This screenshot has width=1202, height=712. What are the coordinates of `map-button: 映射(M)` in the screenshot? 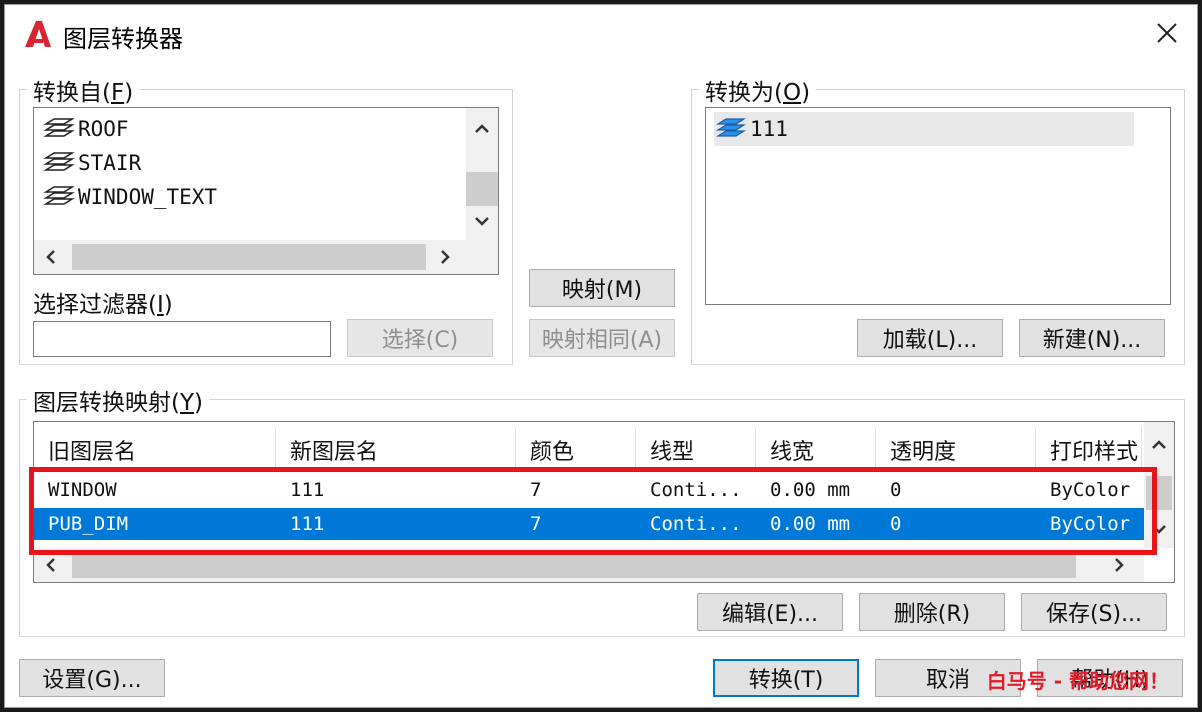 It's located at (602, 288).